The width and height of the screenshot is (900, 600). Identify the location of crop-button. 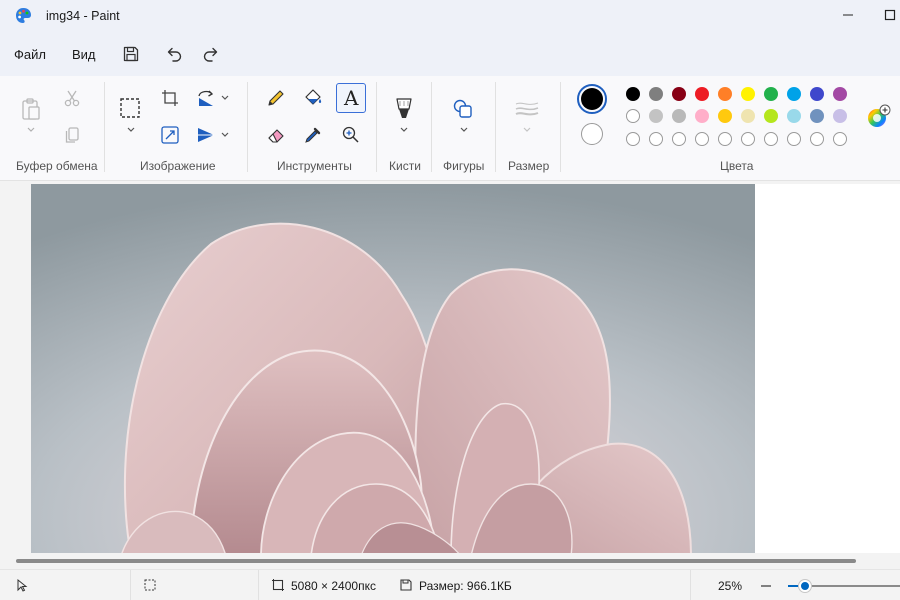
(170, 98).